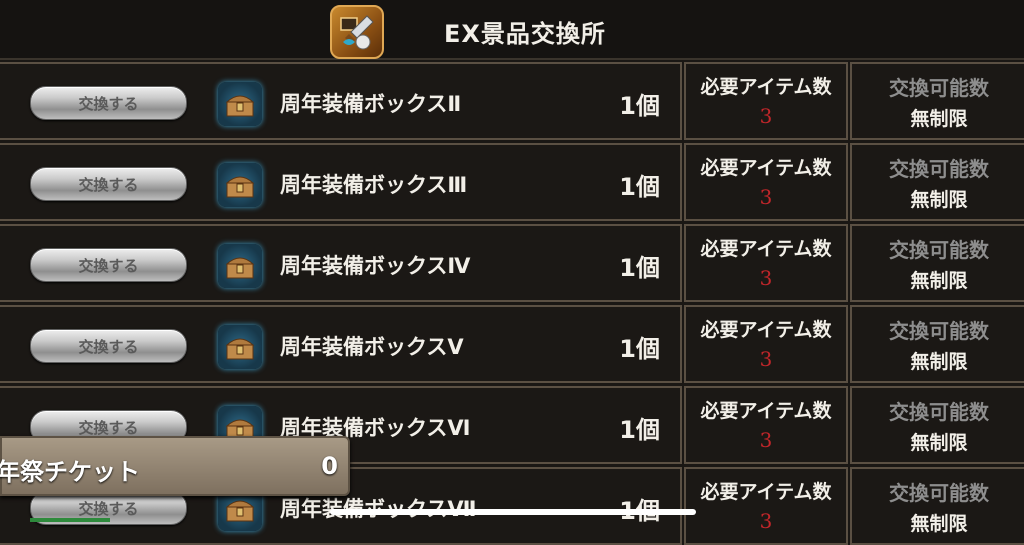  Describe the element at coordinates (525, 34) in the screenshot. I see `page-title: EX景品交換所` at that location.